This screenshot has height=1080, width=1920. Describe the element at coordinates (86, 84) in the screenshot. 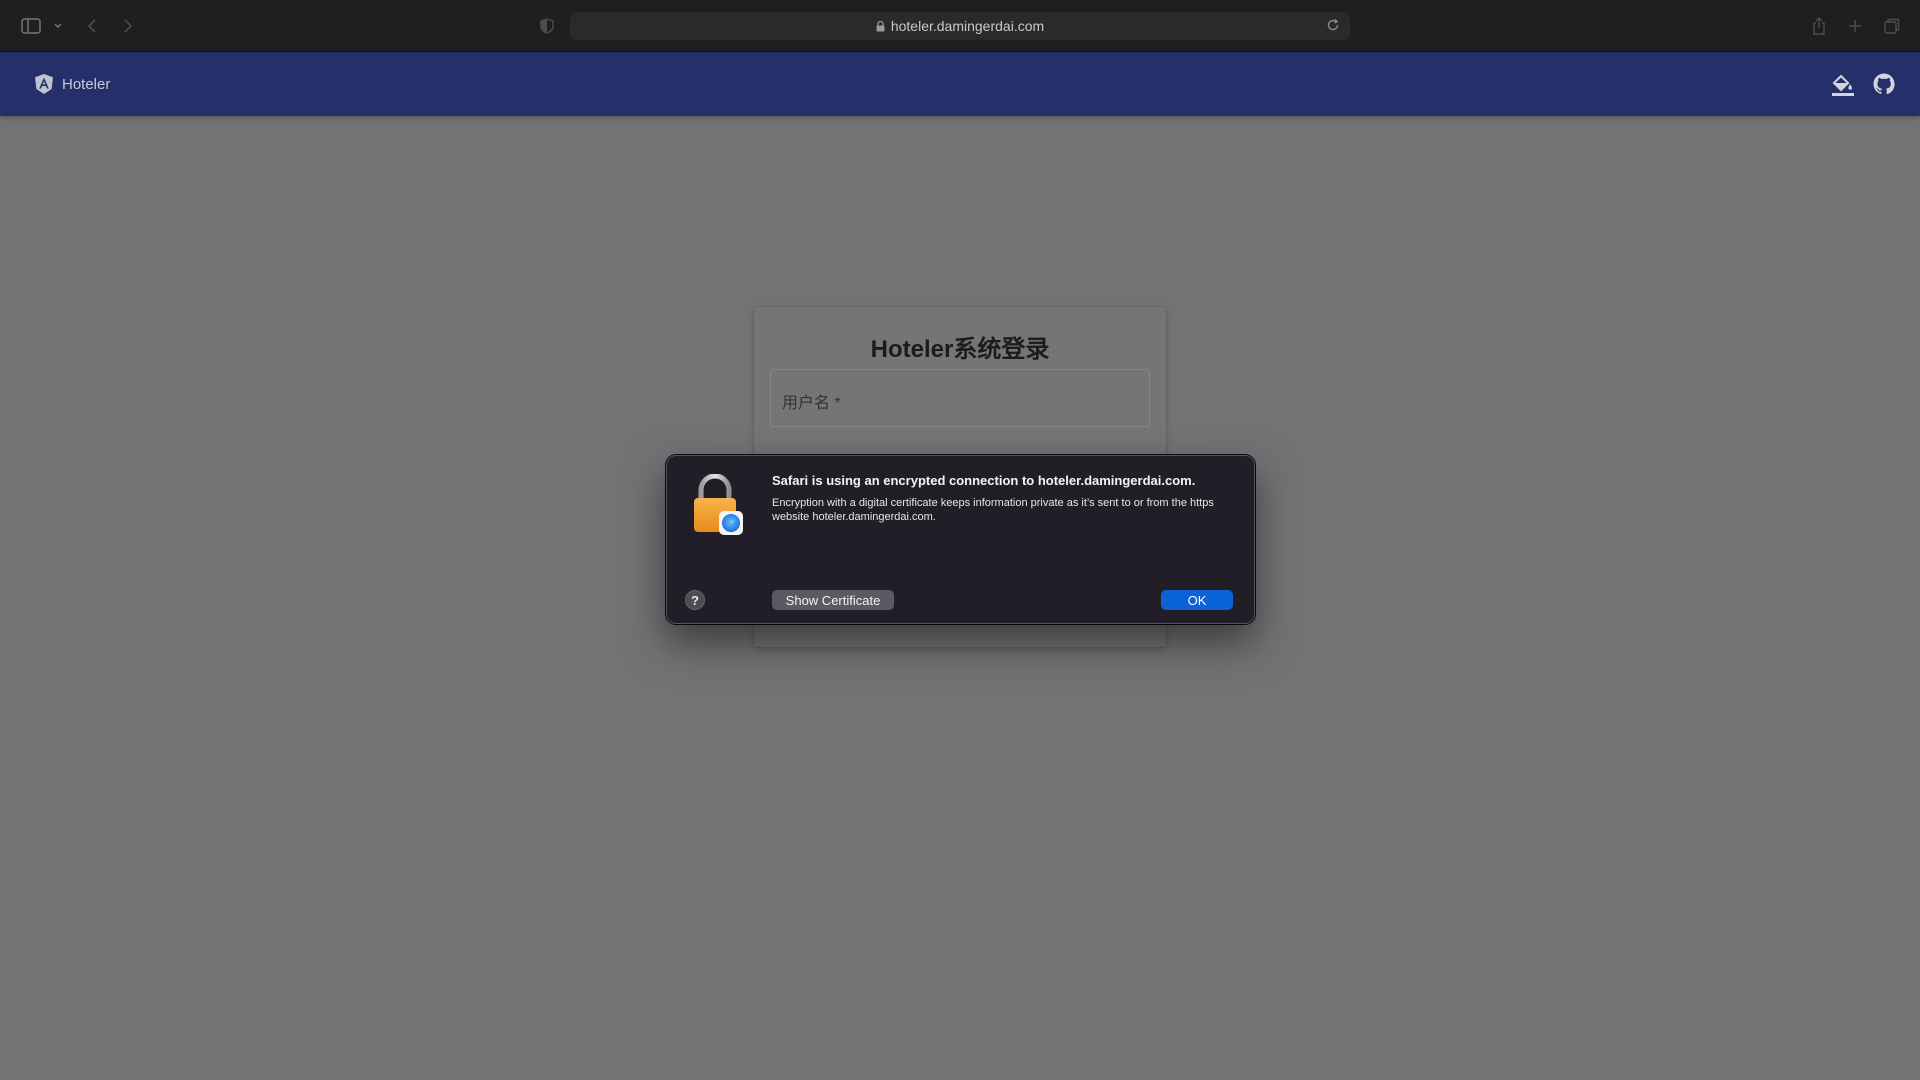

I see `brand-name: Hoteler` at that location.